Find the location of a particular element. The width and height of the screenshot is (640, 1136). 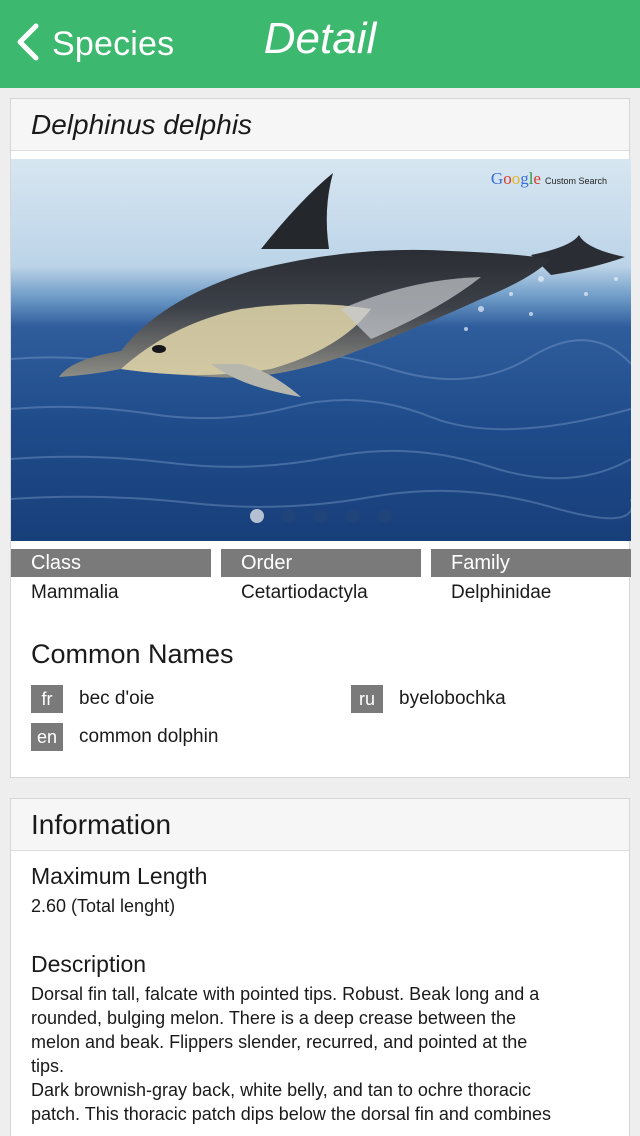

description-line: tips. is located at coordinates (48, 1066).